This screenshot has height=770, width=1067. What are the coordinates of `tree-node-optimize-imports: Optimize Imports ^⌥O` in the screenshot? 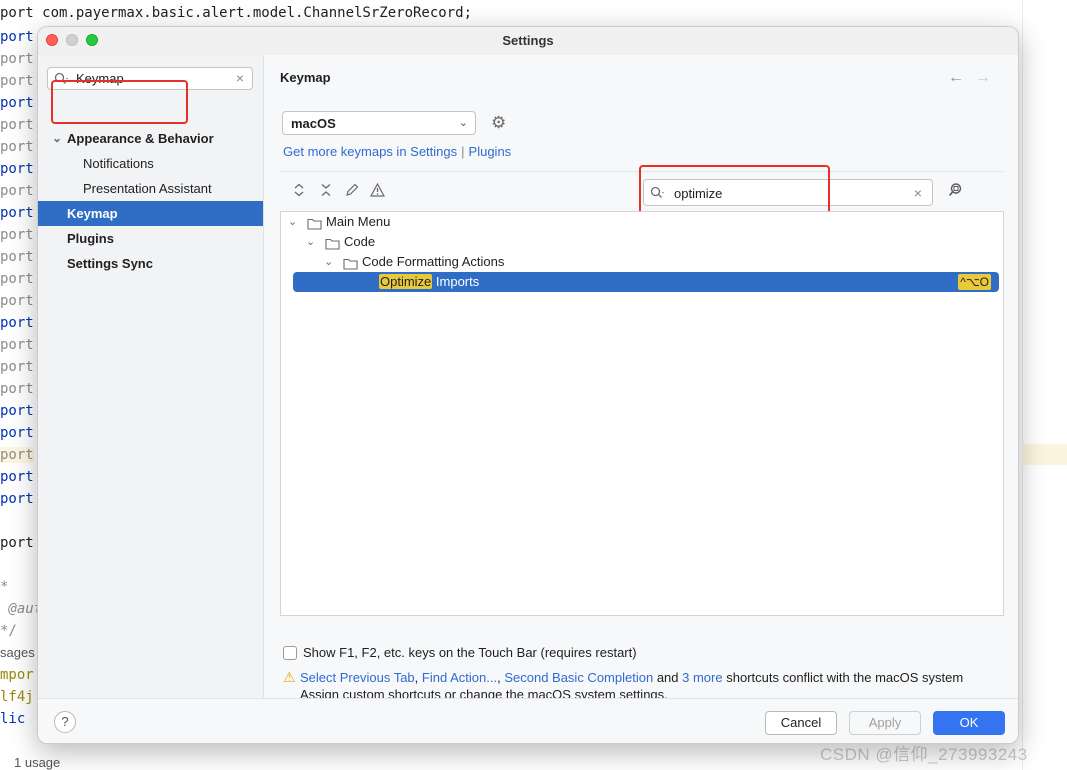 It's located at (646, 282).